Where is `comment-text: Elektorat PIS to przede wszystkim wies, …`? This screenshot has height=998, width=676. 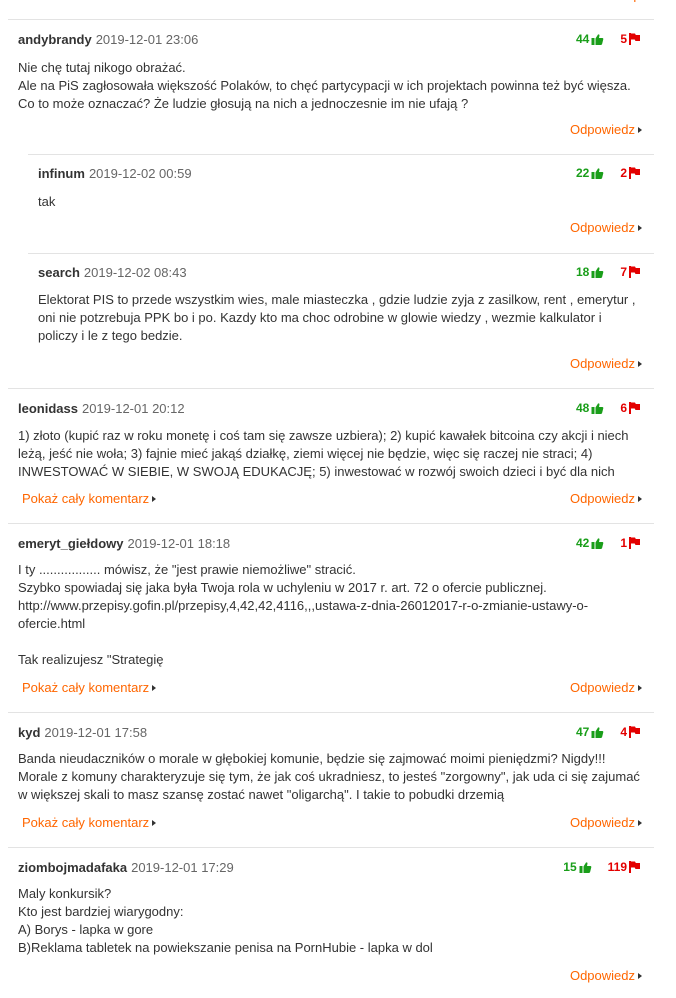
comment-text: Elektorat PIS to przede wszystkim wies, … is located at coordinates (337, 317).